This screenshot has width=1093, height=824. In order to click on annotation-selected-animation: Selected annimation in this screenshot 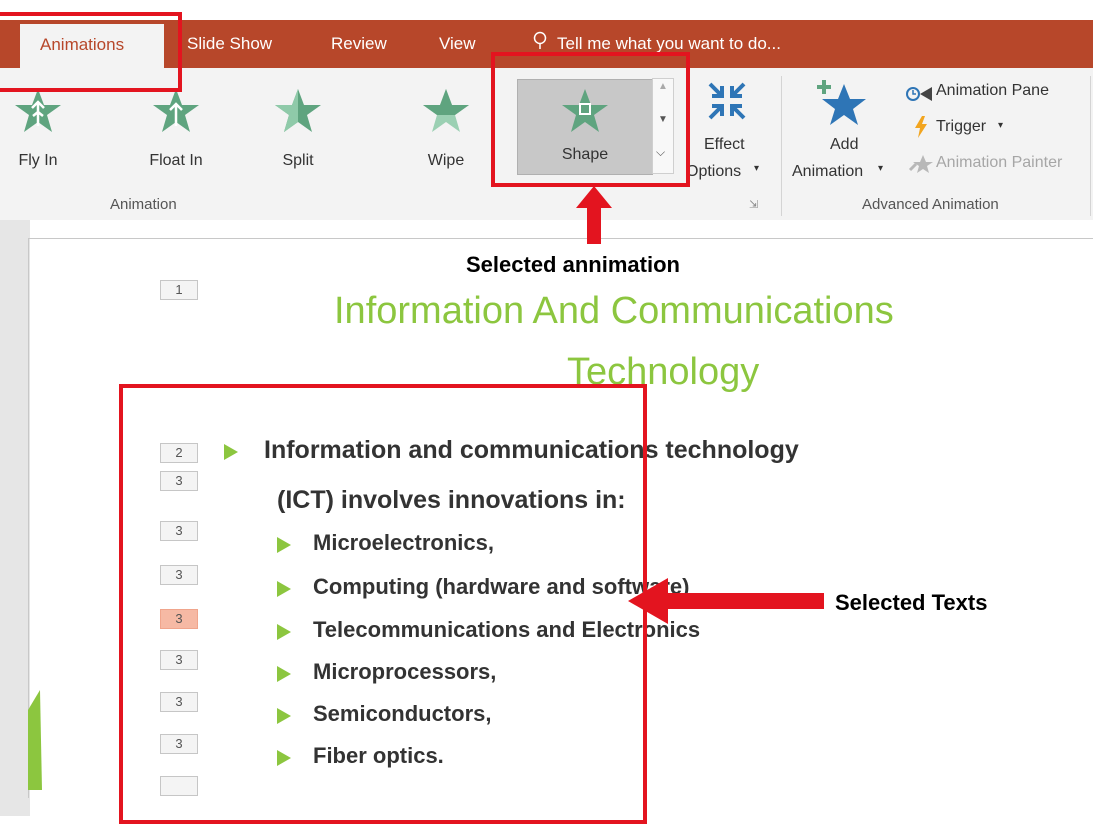, I will do `click(573, 264)`.